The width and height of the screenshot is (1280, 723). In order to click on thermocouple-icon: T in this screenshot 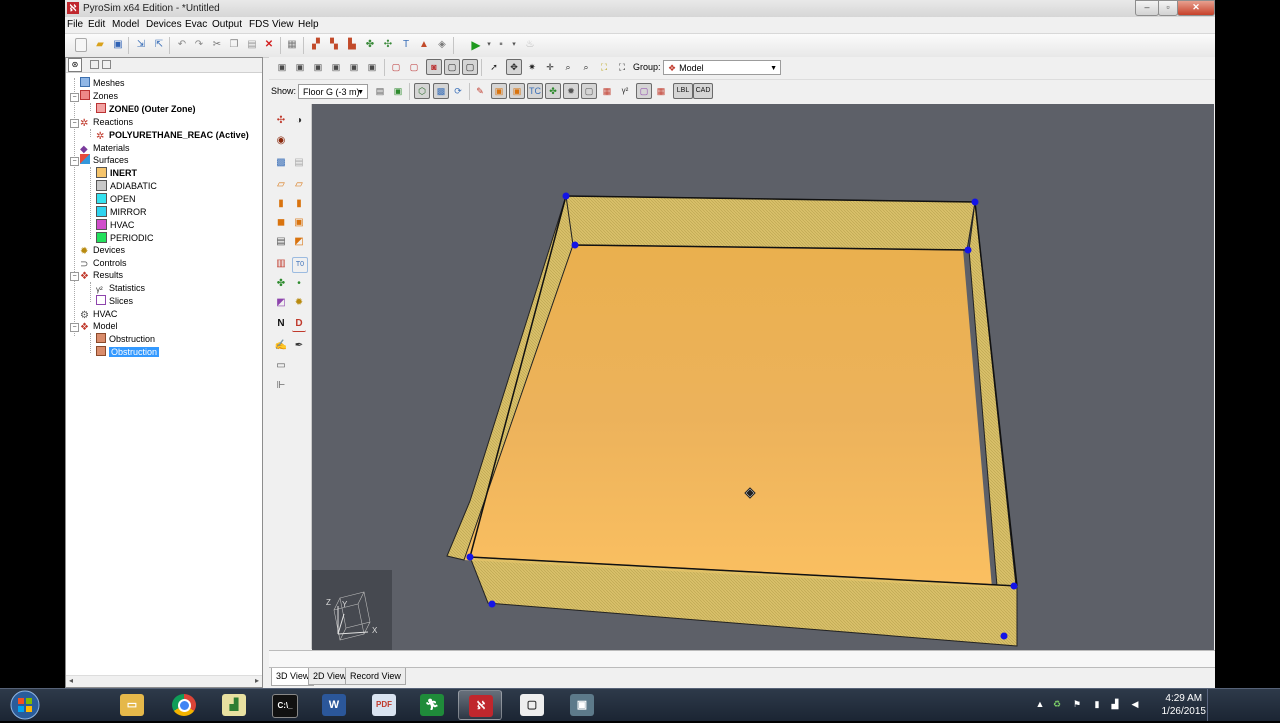, I will do `click(406, 45)`.